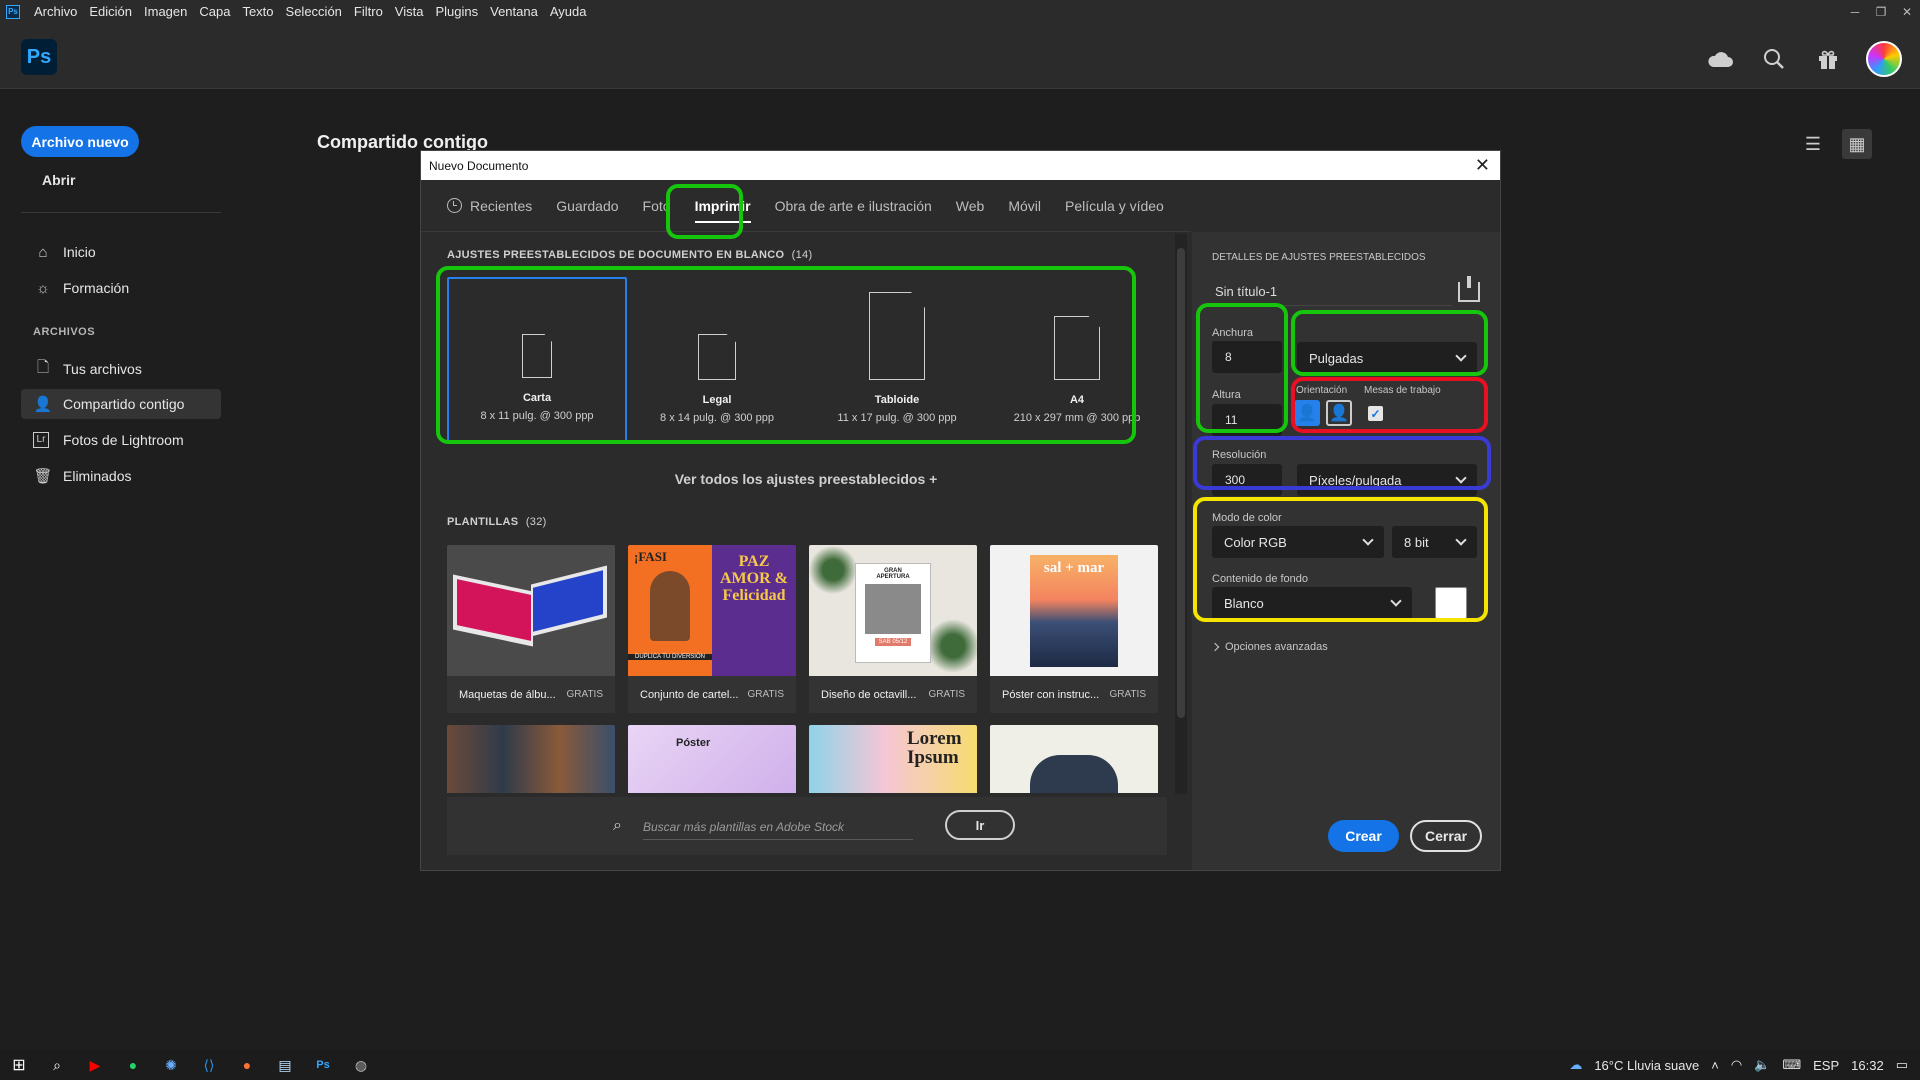  I want to click on menu-ayuda: Ayuda, so click(568, 11).